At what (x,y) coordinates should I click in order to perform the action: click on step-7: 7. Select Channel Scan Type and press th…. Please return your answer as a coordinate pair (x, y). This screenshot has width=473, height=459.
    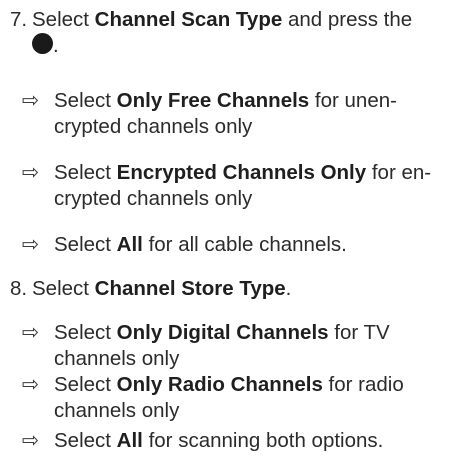
    Looking at the image, I should click on (239, 33).